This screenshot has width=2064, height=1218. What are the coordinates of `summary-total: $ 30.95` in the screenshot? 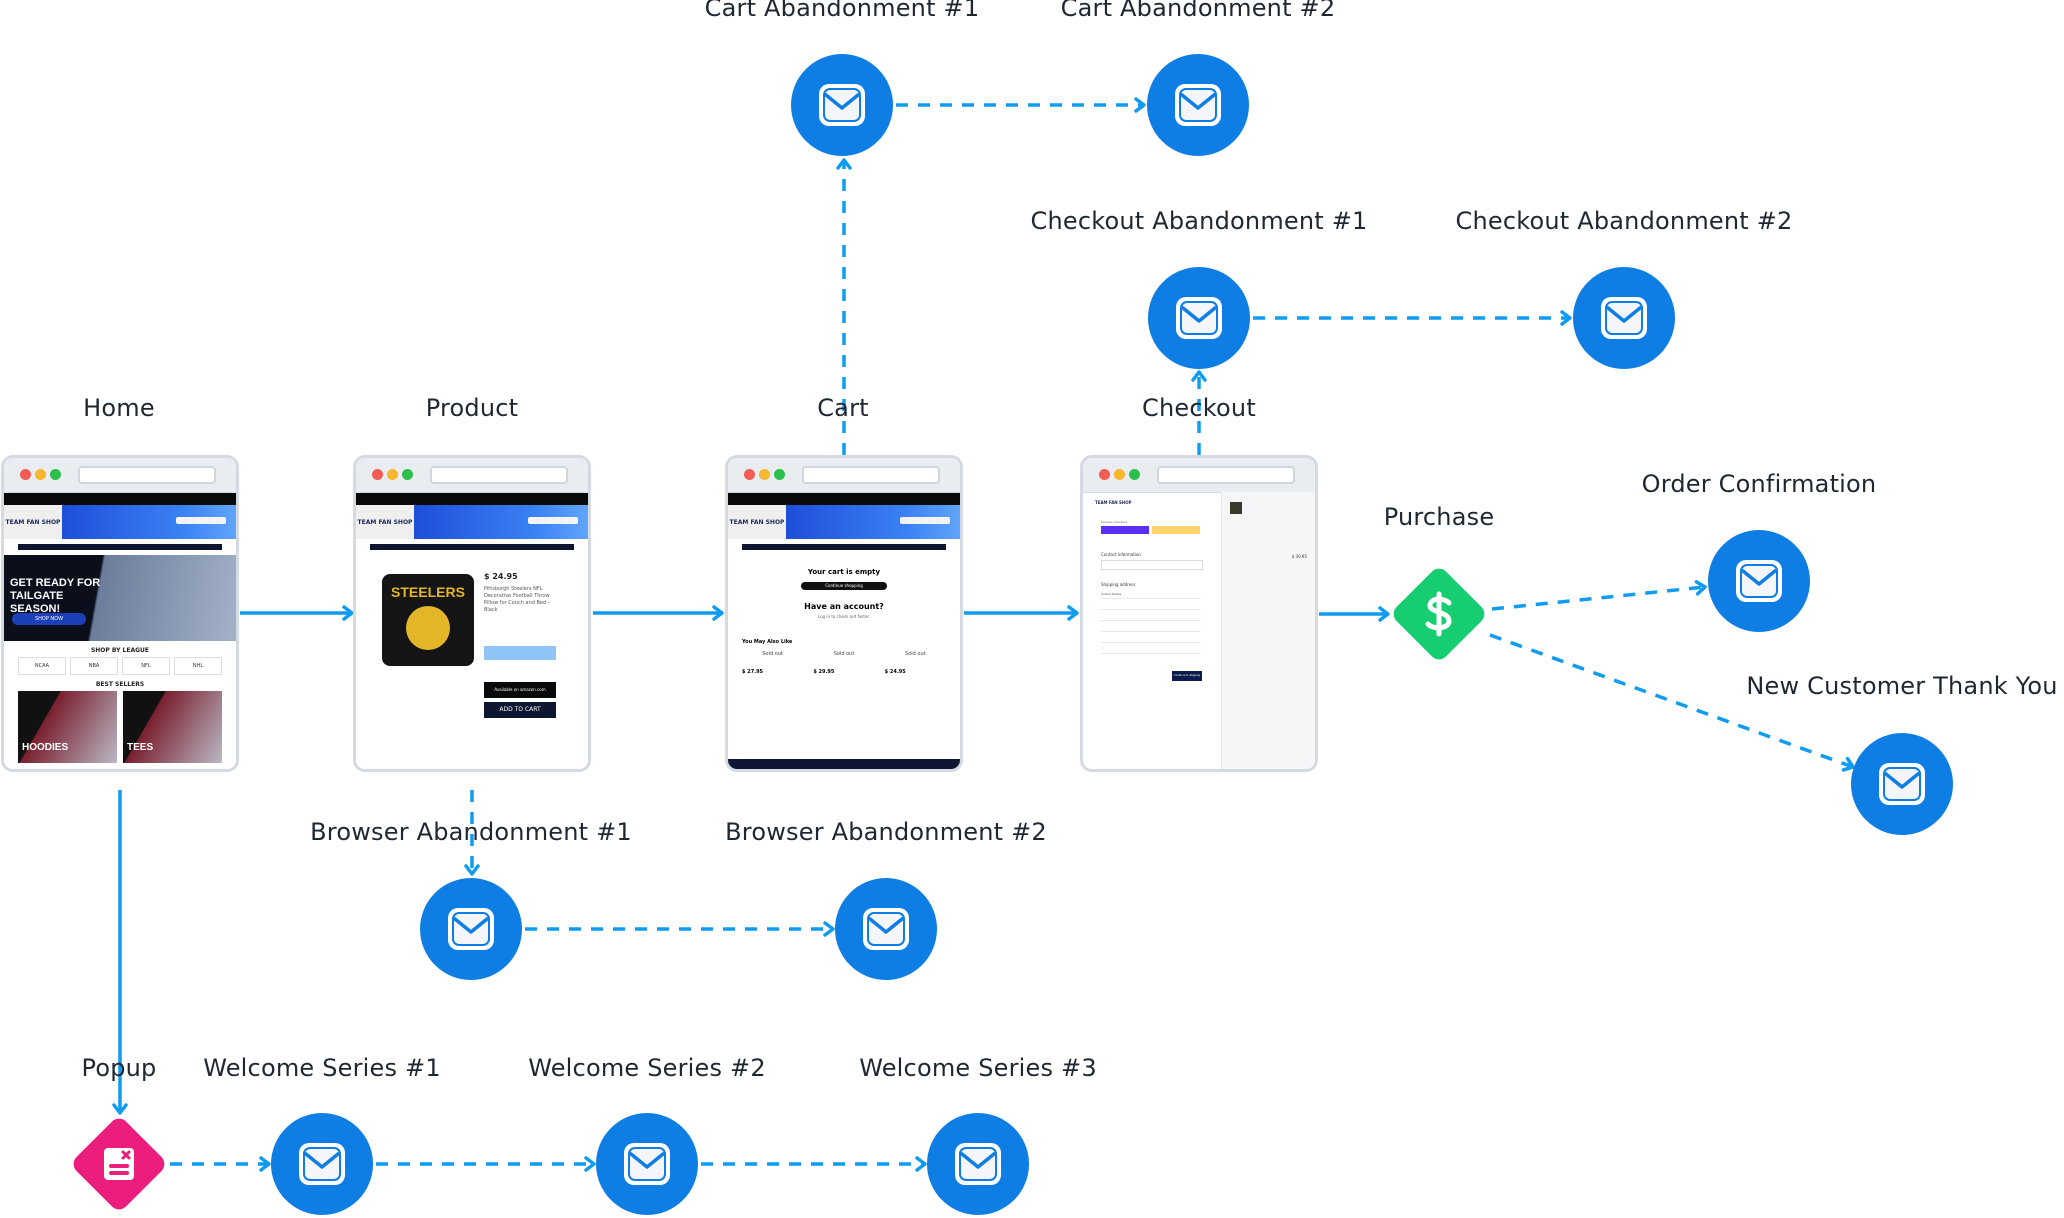 It's located at (1299, 556).